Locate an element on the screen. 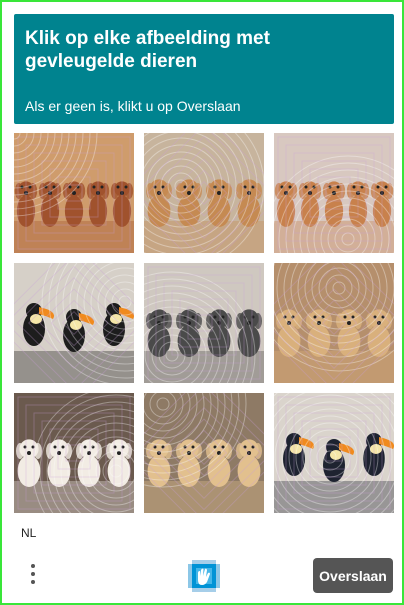 Image resolution: width=404 pixels, height=605 pixels. language-label: NL is located at coordinates (28, 533).